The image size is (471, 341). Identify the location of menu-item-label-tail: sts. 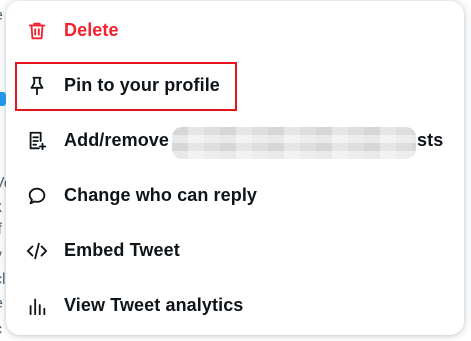
(430, 140).